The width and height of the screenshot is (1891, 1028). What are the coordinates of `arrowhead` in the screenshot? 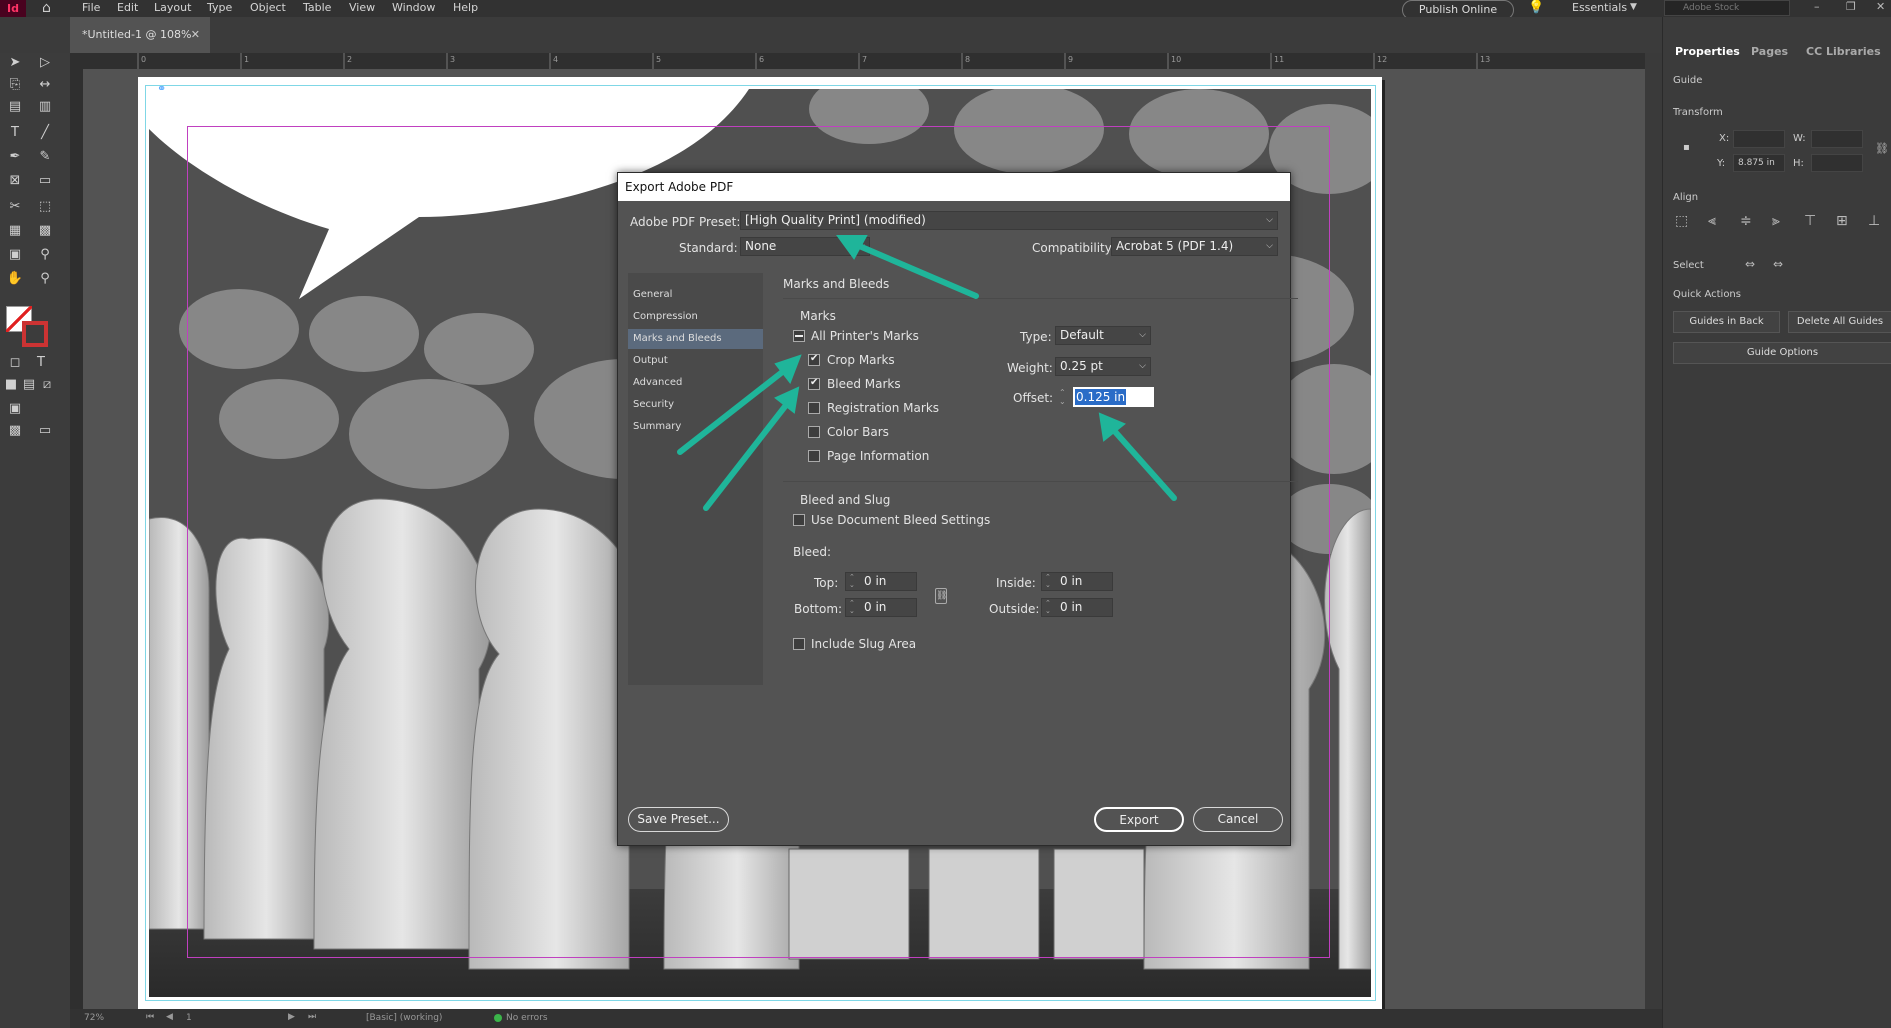 It's located at (788, 369).